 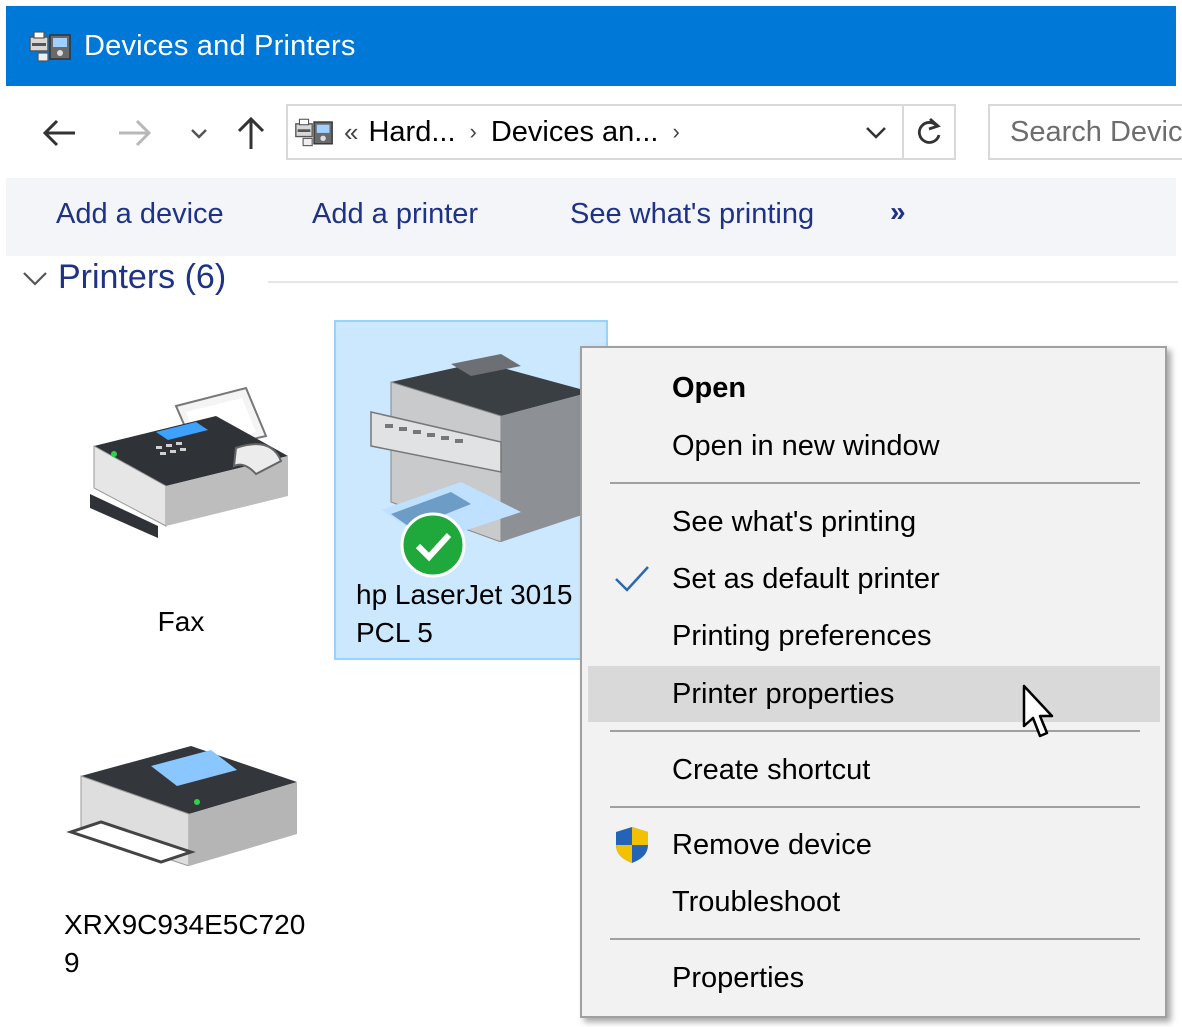 I want to click on up-arrow-icon, so click(x=251, y=132).